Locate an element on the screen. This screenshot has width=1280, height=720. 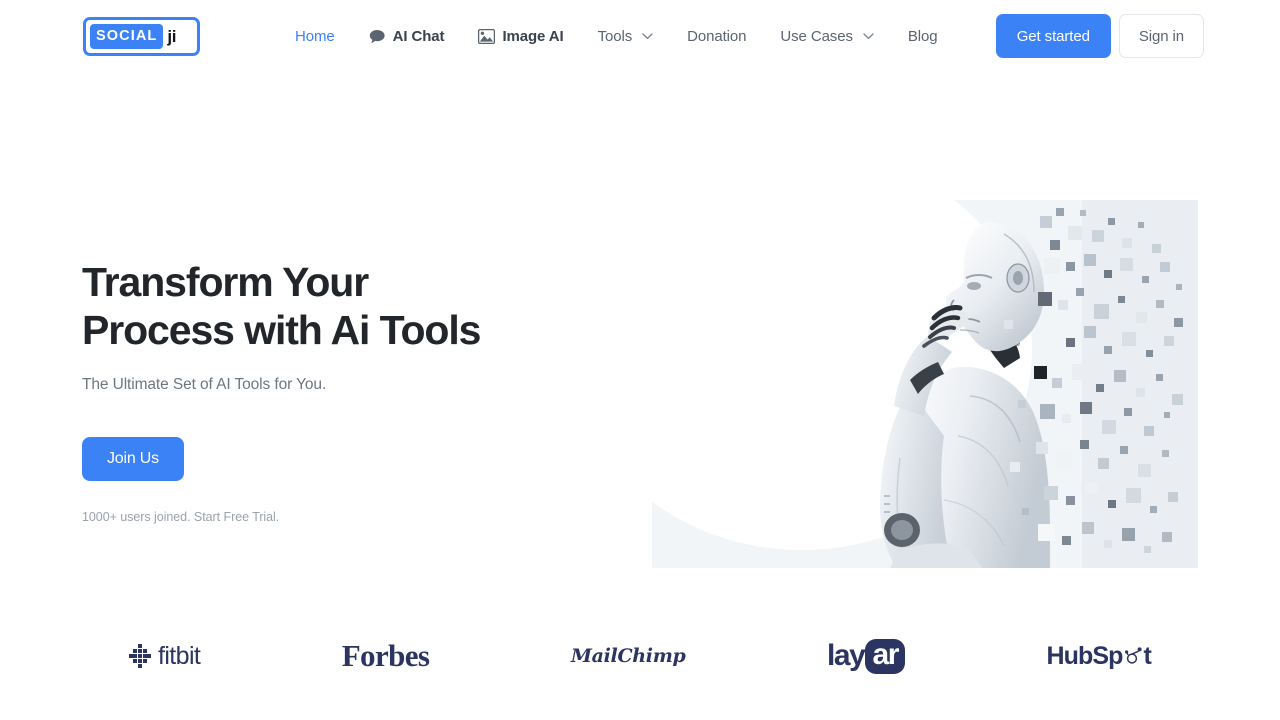
layar-badge-wrap: ar is located at coordinates (885, 656).